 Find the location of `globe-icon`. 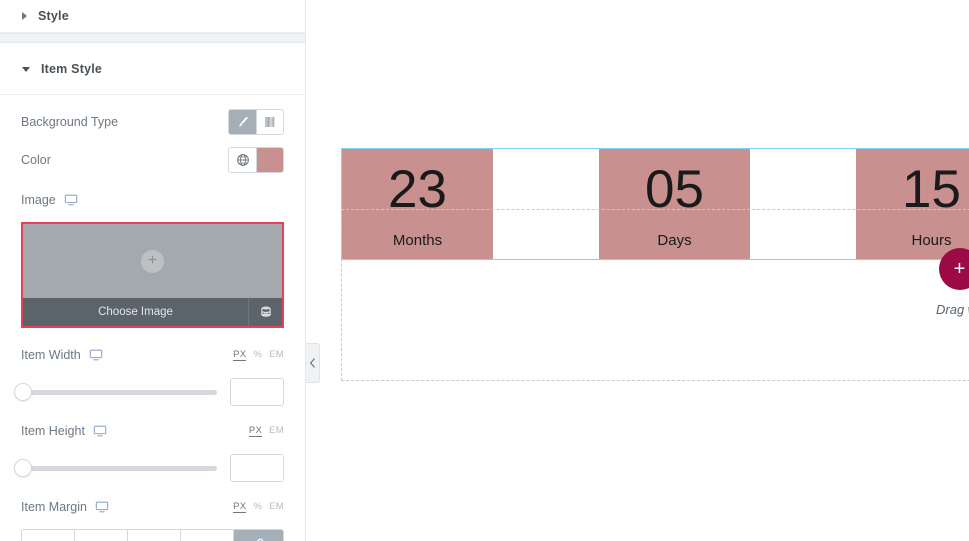

globe-icon is located at coordinates (242, 160).